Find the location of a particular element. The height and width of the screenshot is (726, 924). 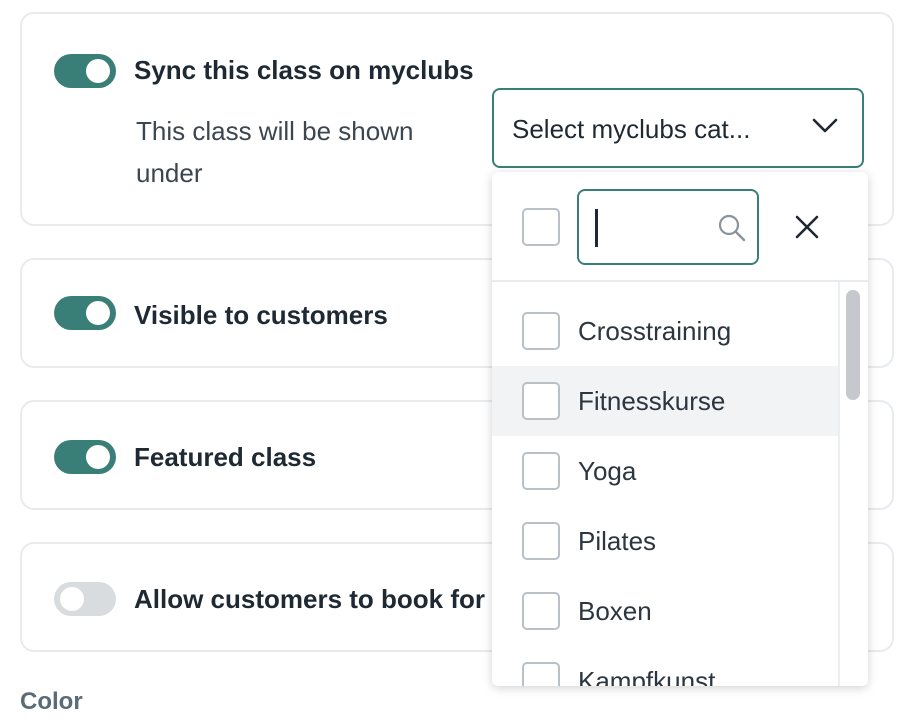

category-search-input is located at coordinates (668, 227).